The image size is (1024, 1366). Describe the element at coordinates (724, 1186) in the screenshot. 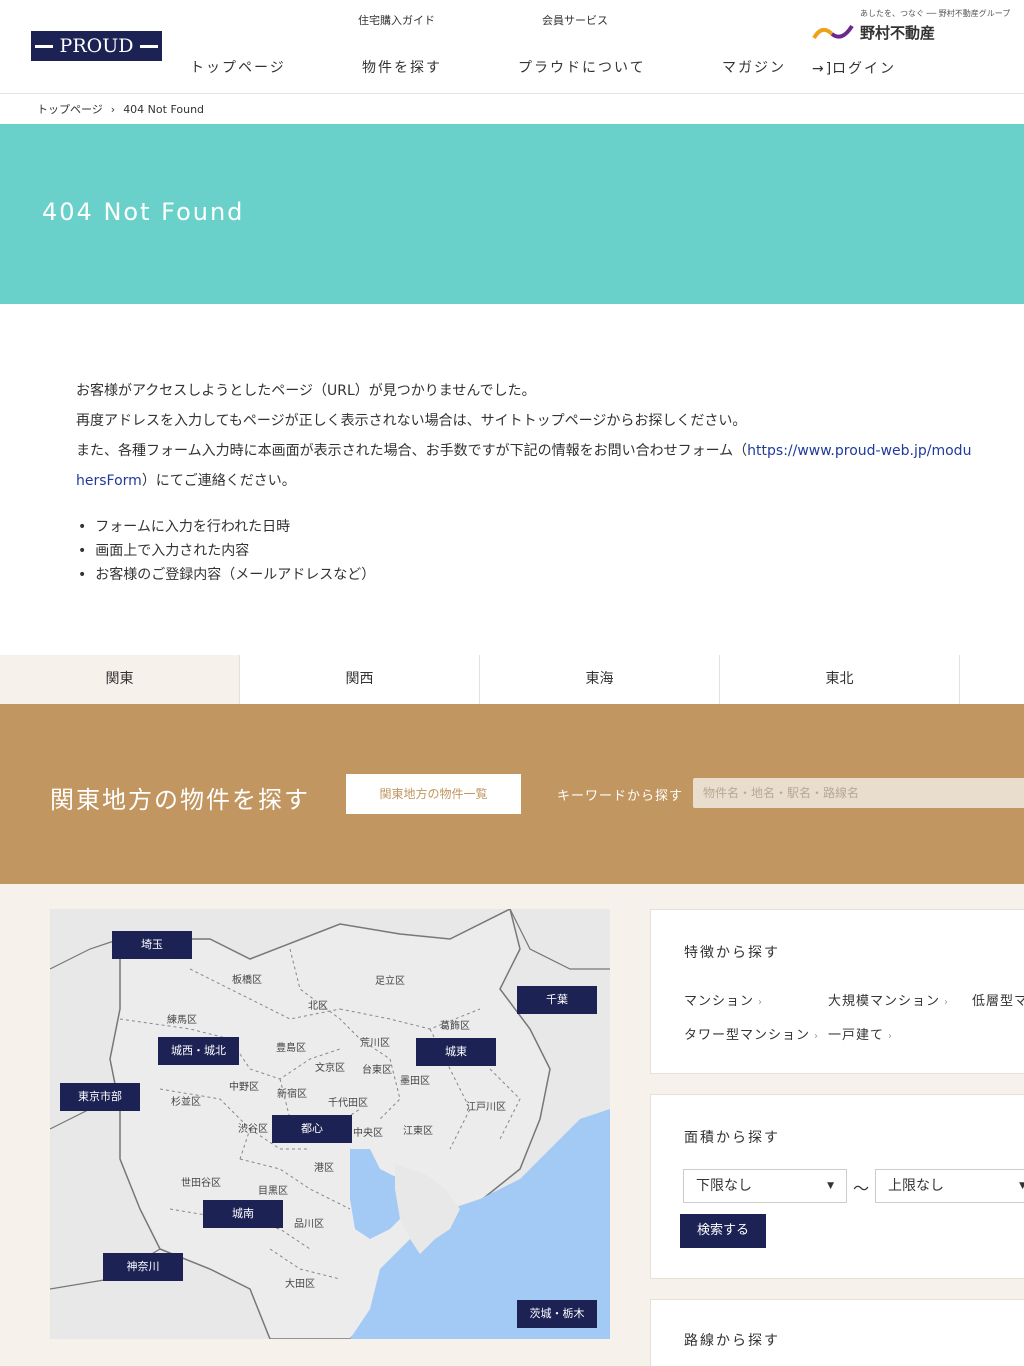

I see `area-min-value: 下限なし` at that location.